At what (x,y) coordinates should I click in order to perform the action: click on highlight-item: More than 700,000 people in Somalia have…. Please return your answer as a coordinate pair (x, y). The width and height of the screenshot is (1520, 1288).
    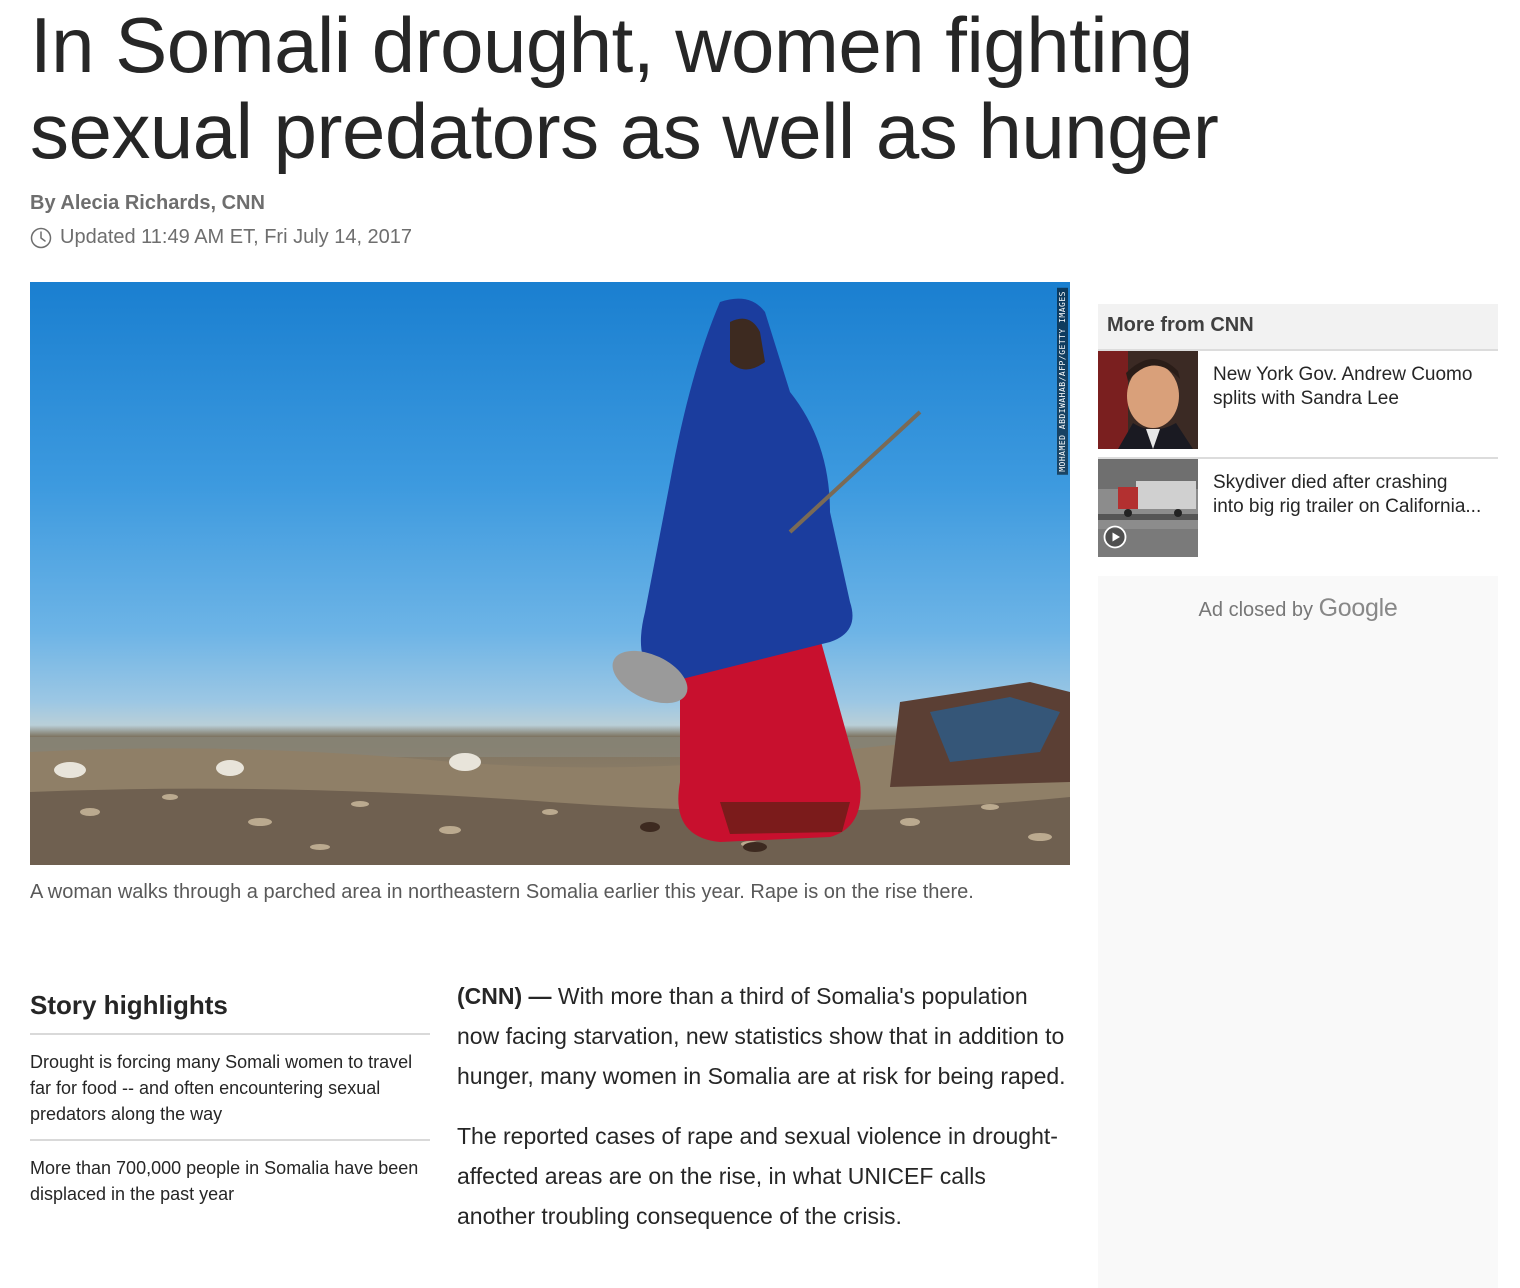
    Looking at the image, I should click on (224, 1181).